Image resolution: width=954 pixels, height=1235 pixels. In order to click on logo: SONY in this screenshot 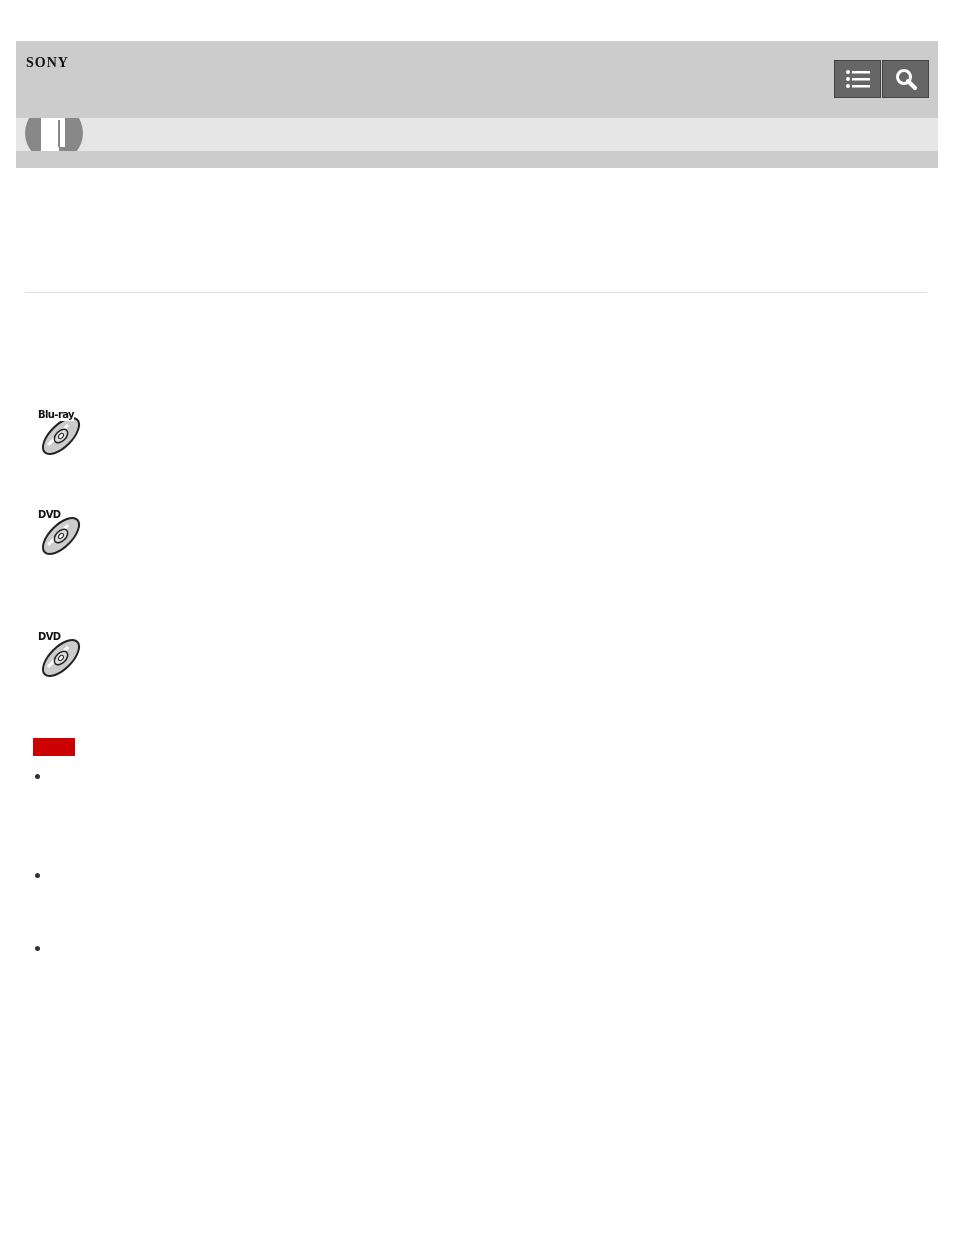, I will do `click(47, 63)`.